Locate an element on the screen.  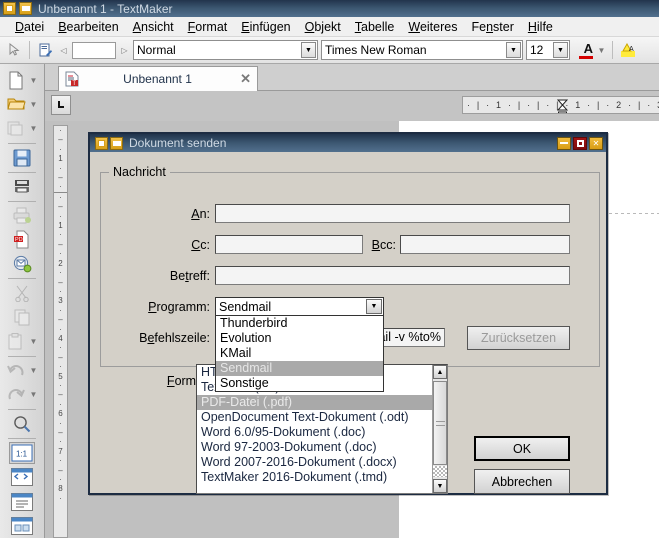
indent-marker-icon is located at coordinates (562, 106).